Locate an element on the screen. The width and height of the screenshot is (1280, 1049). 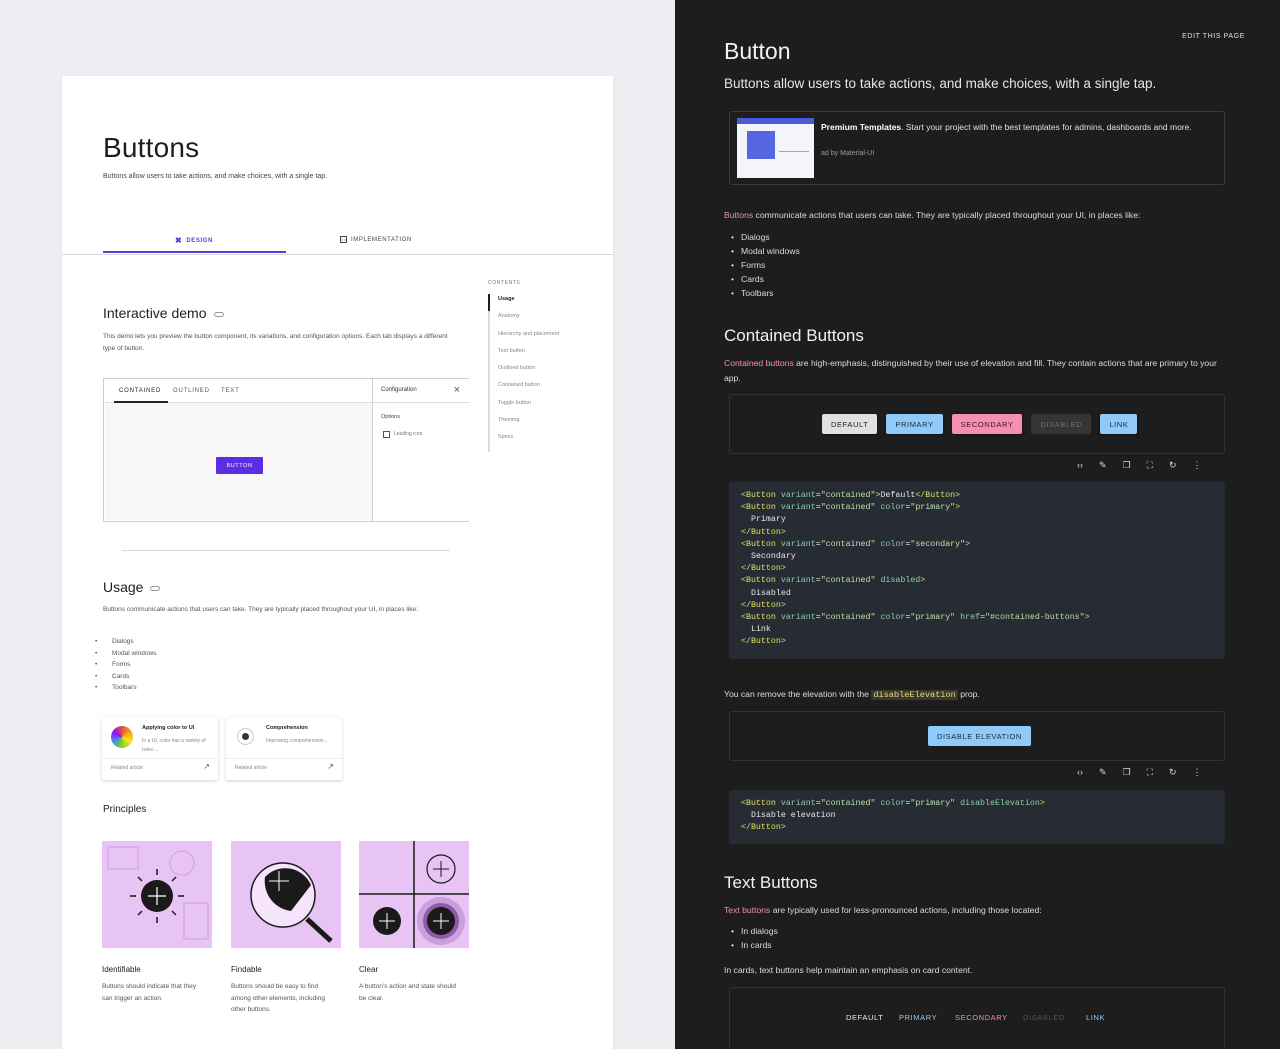
text-buttons-heading: Text Buttons is located at coordinates (771, 882).